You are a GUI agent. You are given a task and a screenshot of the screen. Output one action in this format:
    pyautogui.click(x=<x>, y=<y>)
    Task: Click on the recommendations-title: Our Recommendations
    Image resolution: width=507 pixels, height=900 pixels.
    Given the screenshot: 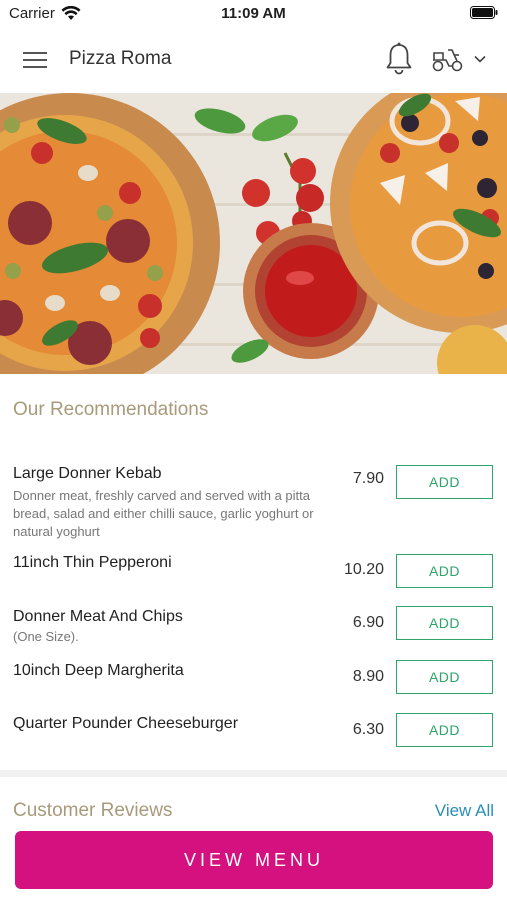 What is the action you would take?
    pyautogui.click(x=111, y=409)
    